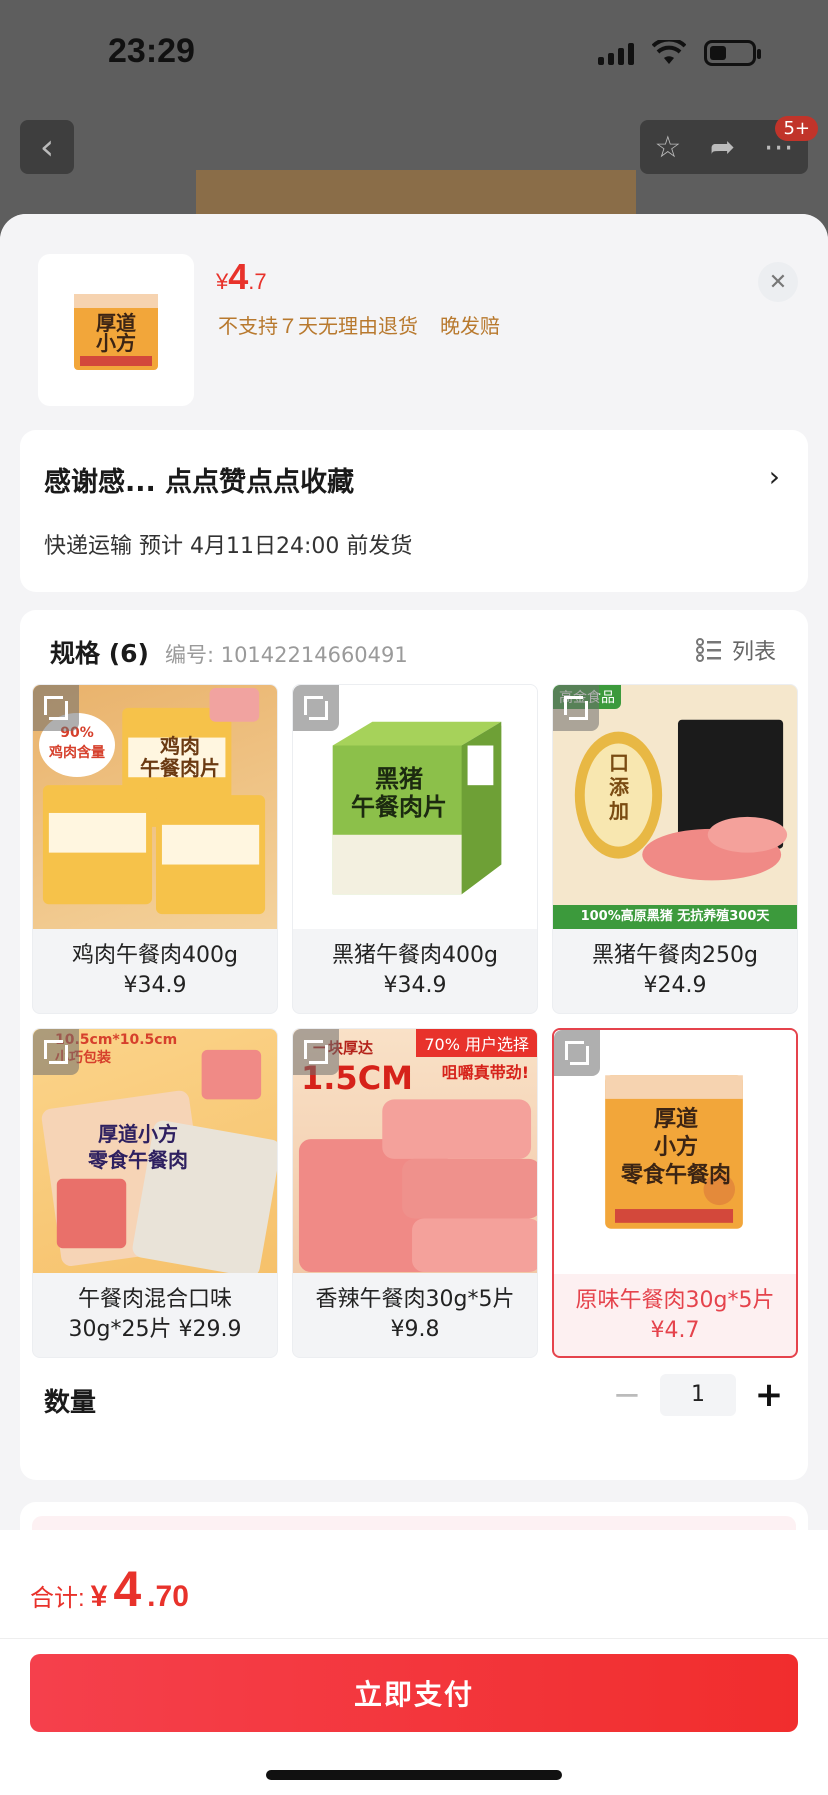 This screenshot has width=828, height=1795. Describe the element at coordinates (109, 1589) in the screenshot. I see `total-price: 合计: ¥4.70` at that location.